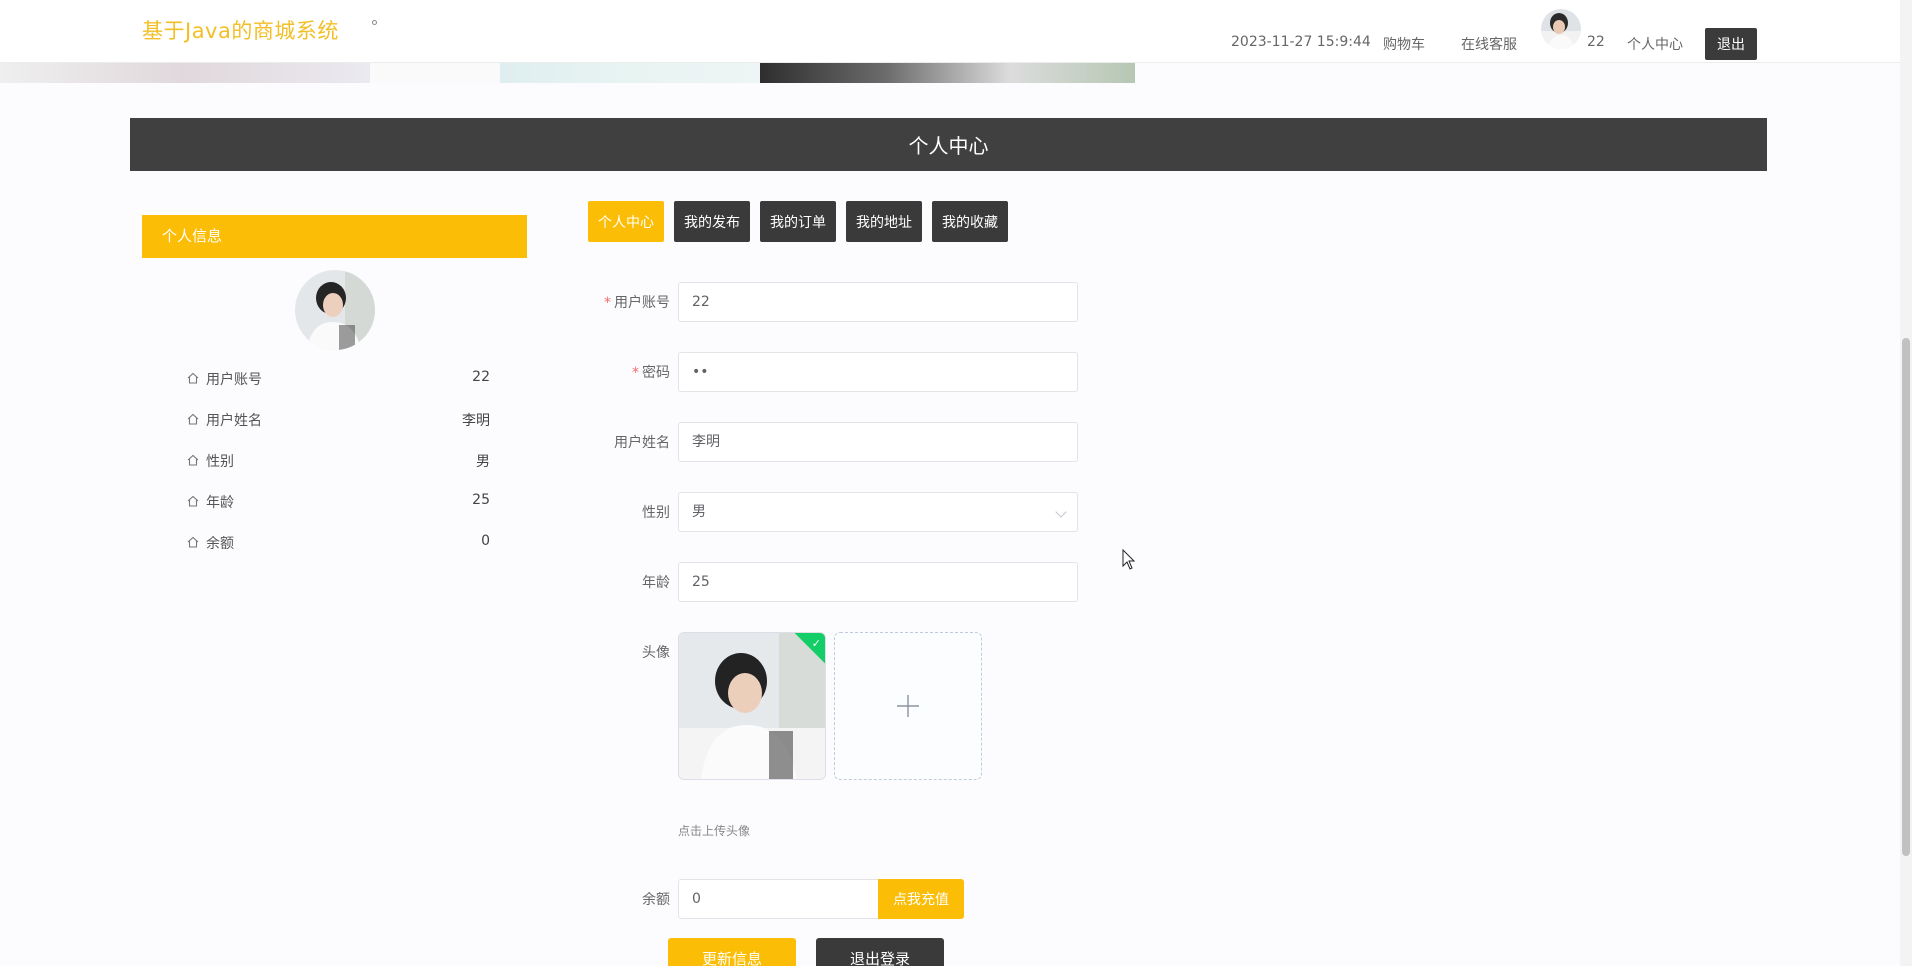 This screenshot has height=966, width=1912. Describe the element at coordinates (642, 443) in the screenshot. I see `name-label: 用户姓名` at that location.